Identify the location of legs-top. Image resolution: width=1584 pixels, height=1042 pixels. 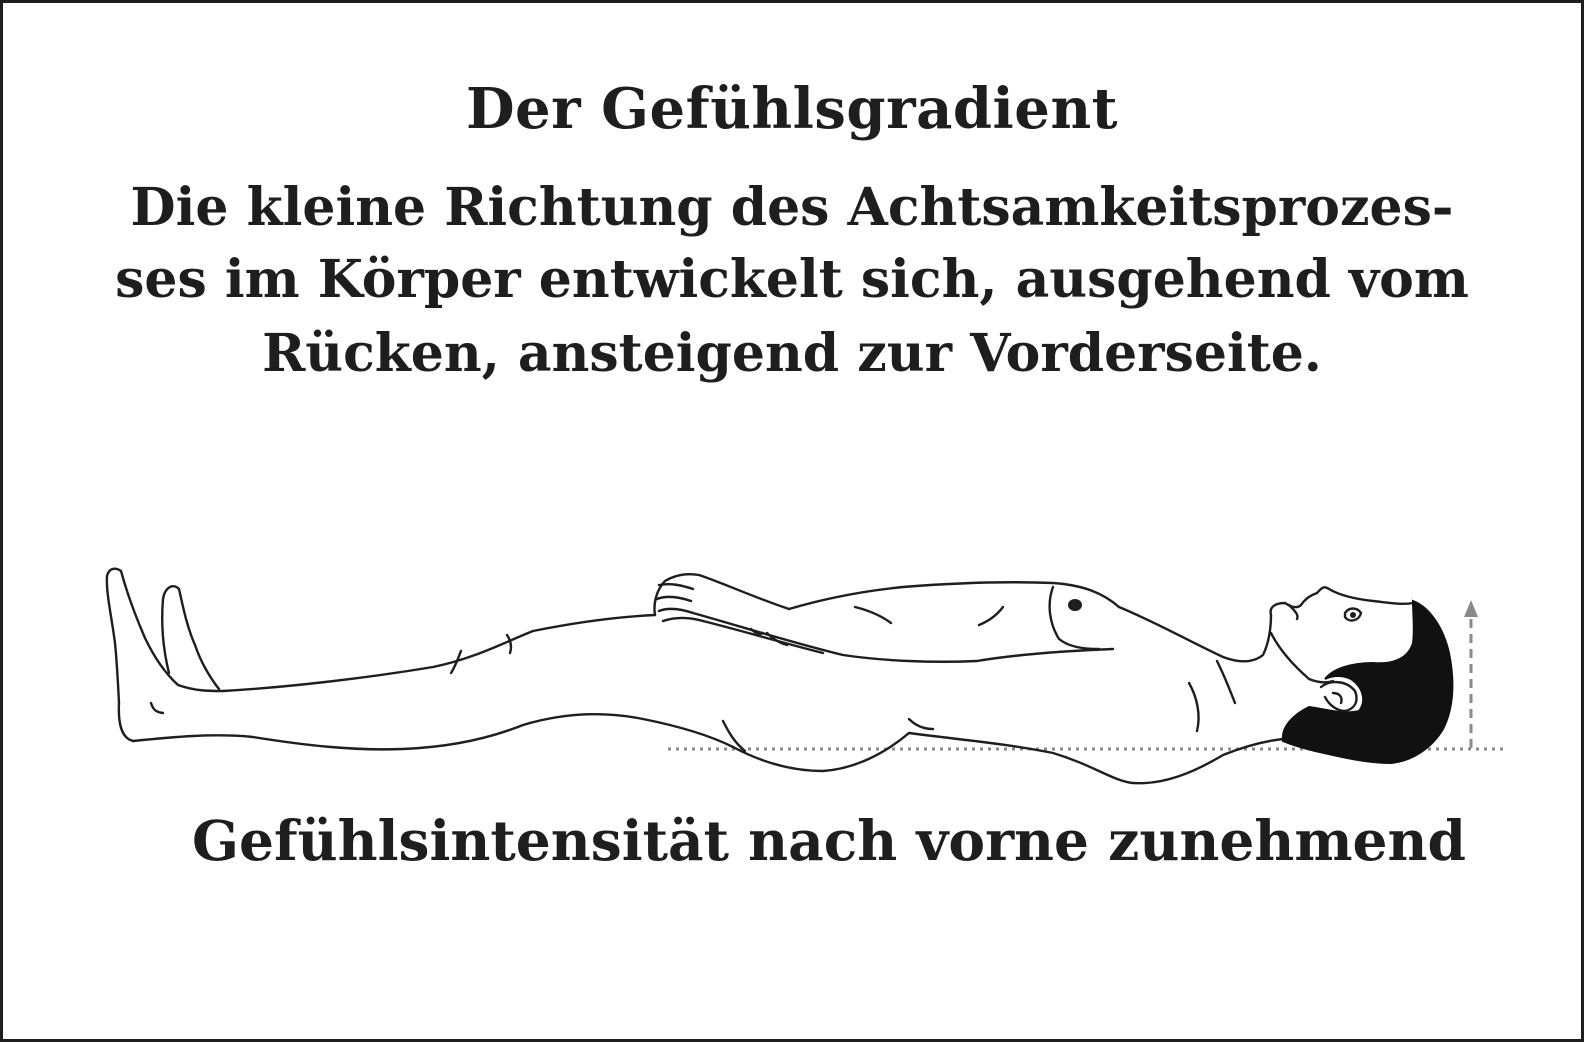
(439, 653).